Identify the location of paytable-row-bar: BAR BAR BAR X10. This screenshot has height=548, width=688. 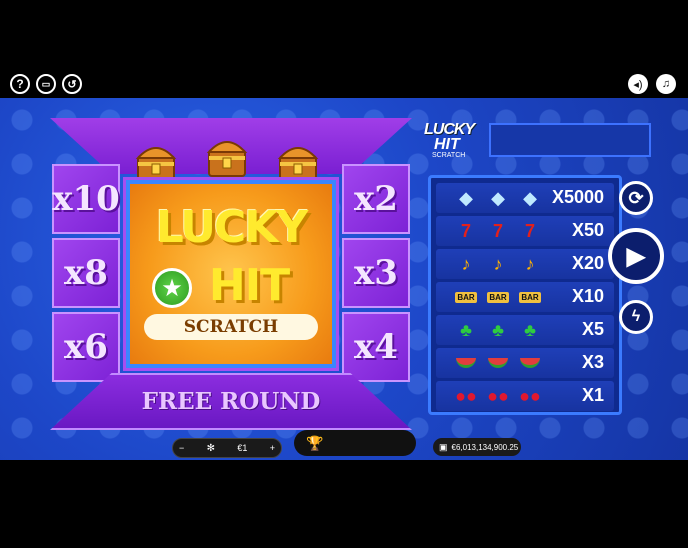
(525, 297).